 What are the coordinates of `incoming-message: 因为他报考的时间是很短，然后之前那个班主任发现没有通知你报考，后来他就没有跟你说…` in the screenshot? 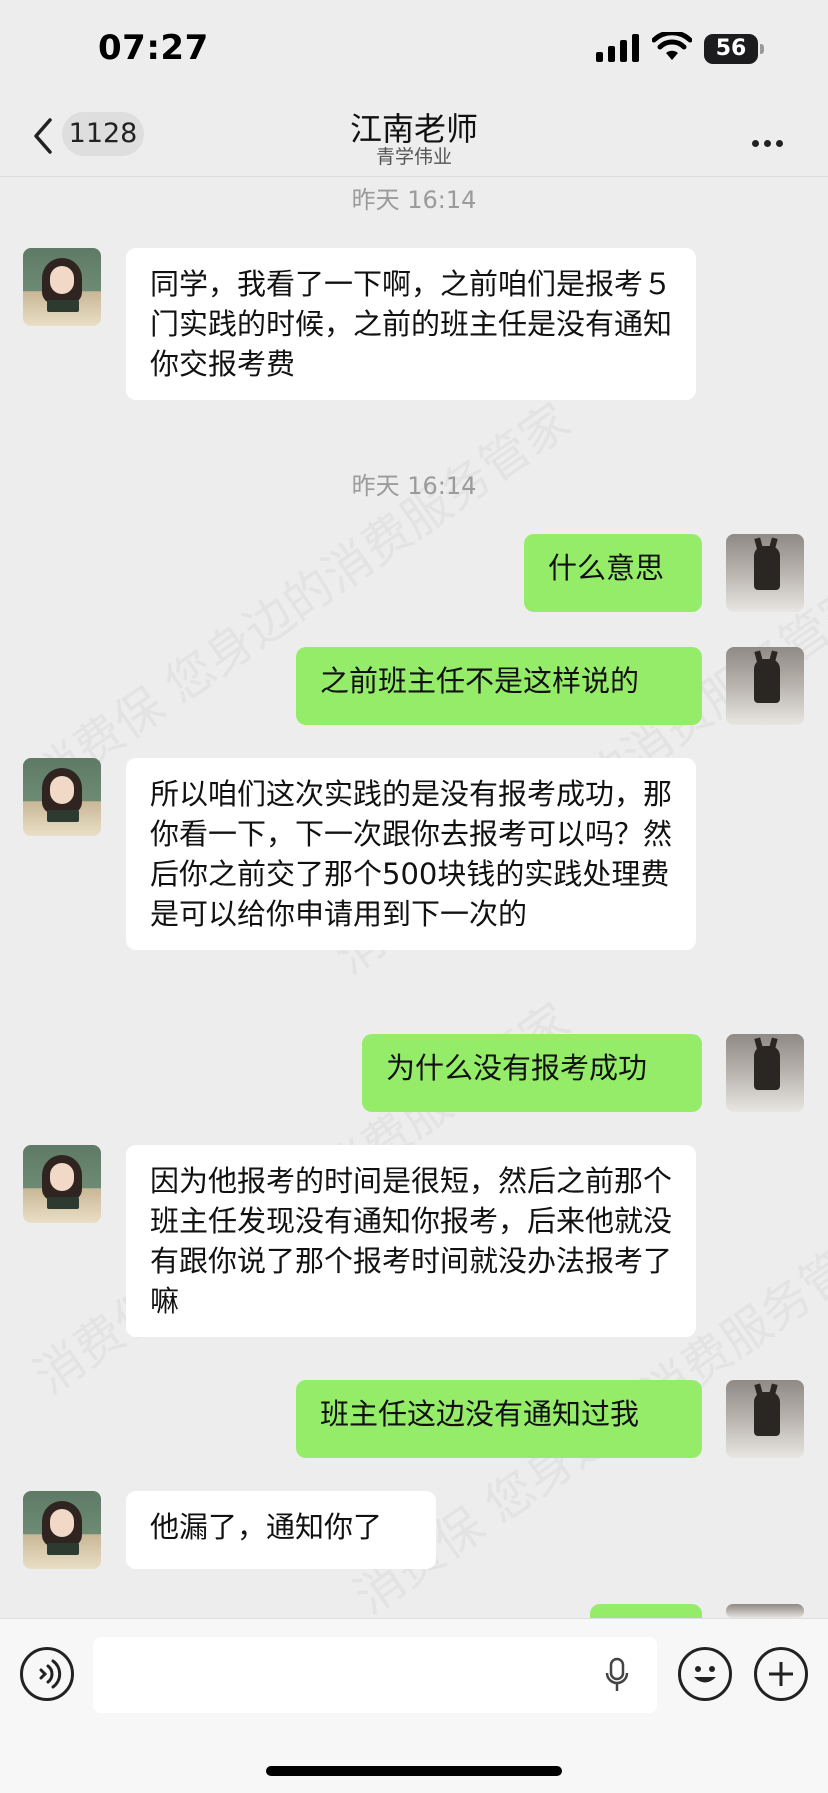 It's located at (411, 1241).